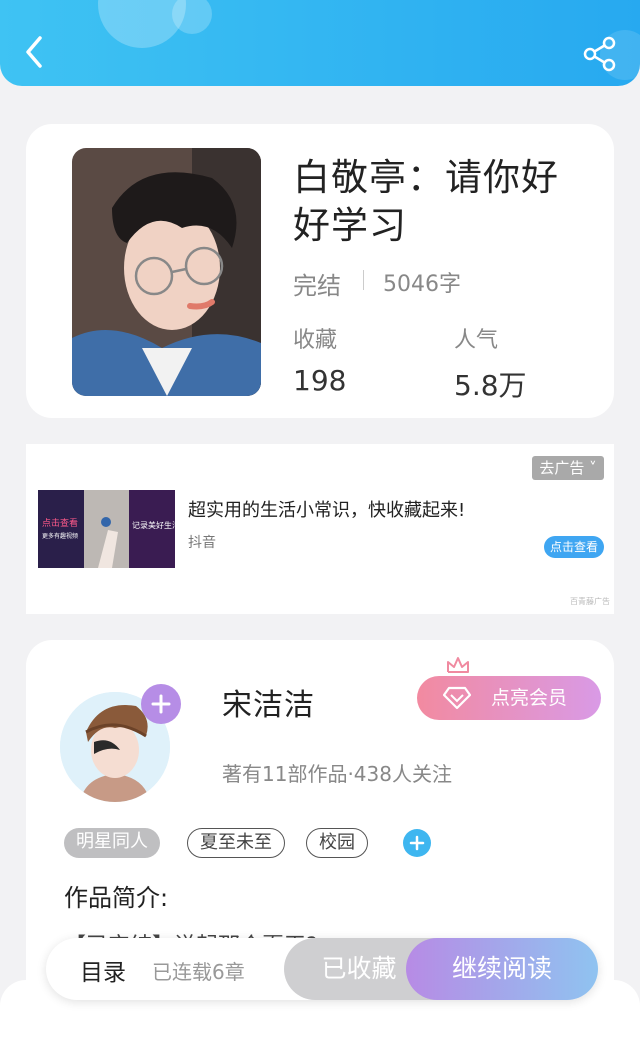 The width and height of the screenshot is (640, 1045). I want to click on book-status: 完结, so click(317, 286).